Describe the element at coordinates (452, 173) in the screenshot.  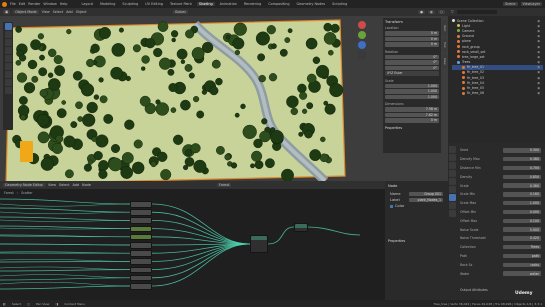
I see `scene-properties-icon` at that location.